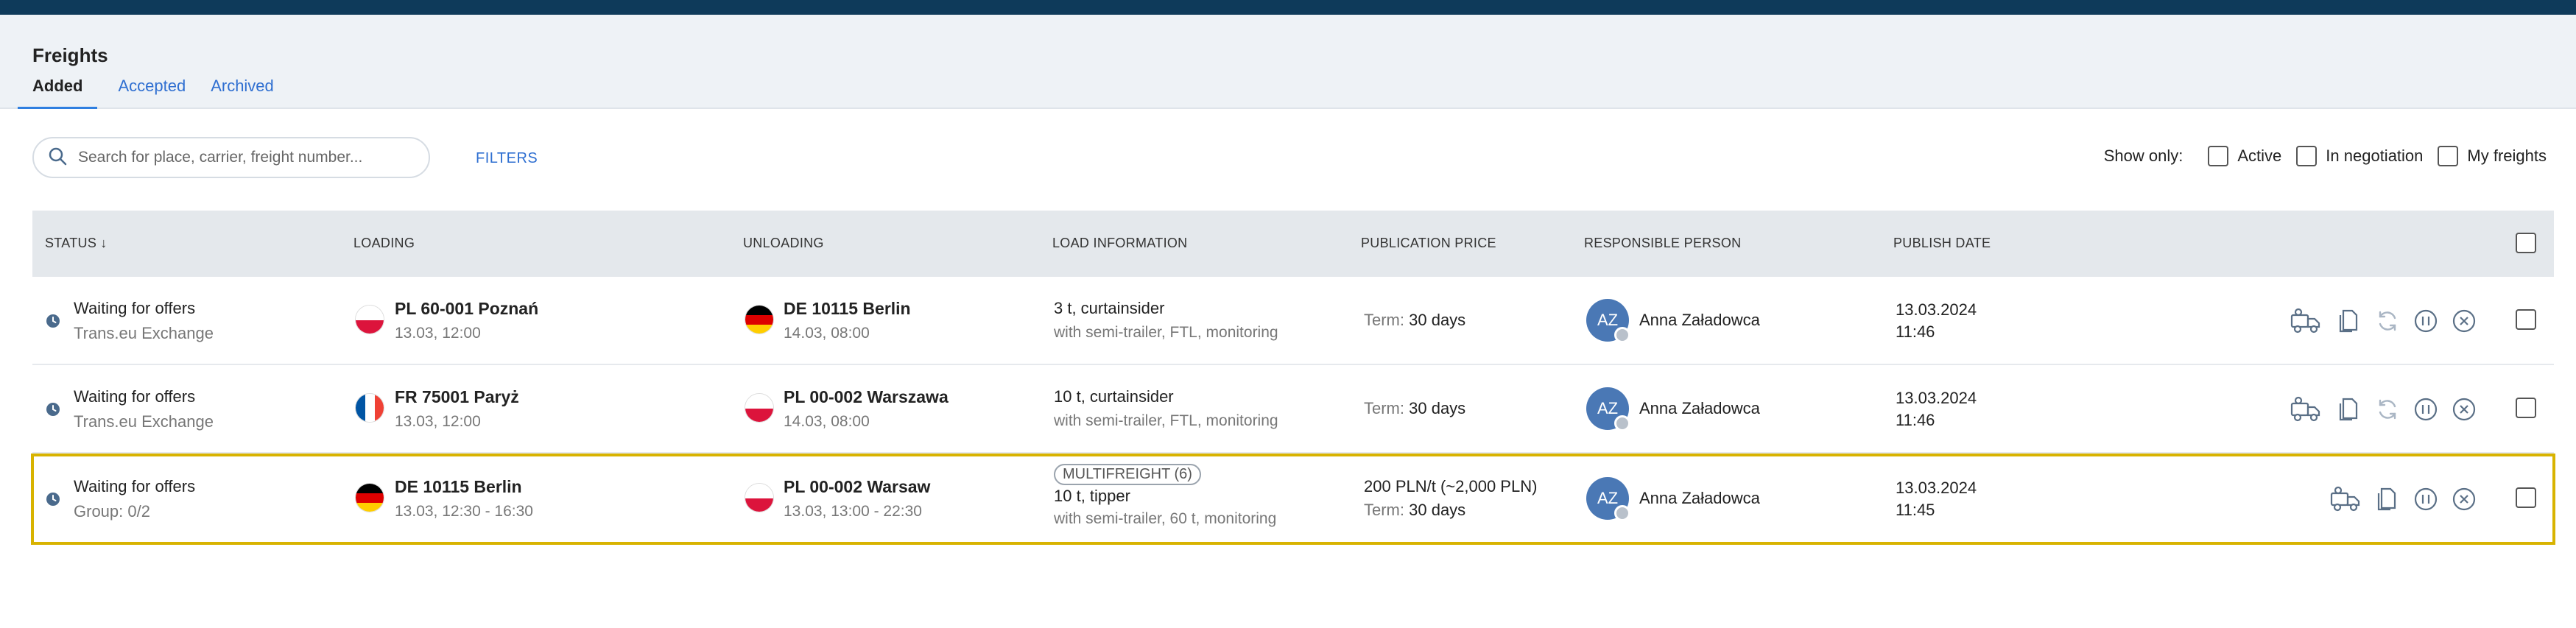  I want to click on header-unloading: UNLOADING, so click(783, 243).